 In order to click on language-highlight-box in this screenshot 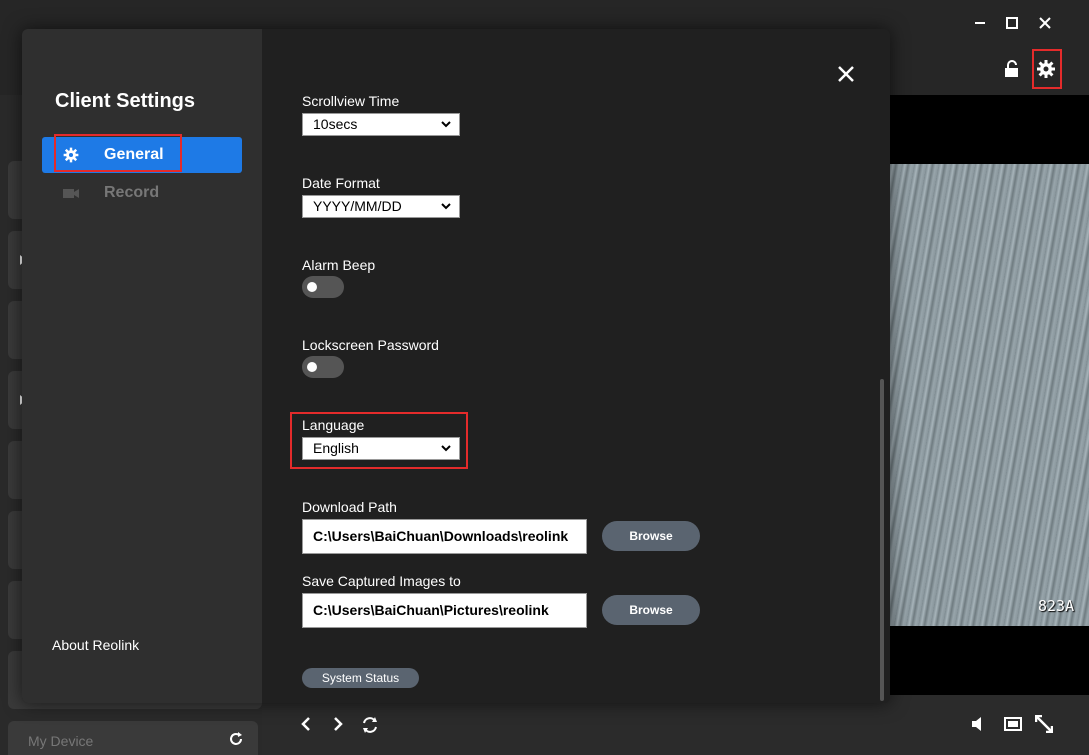, I will do `click(379, 440)`.